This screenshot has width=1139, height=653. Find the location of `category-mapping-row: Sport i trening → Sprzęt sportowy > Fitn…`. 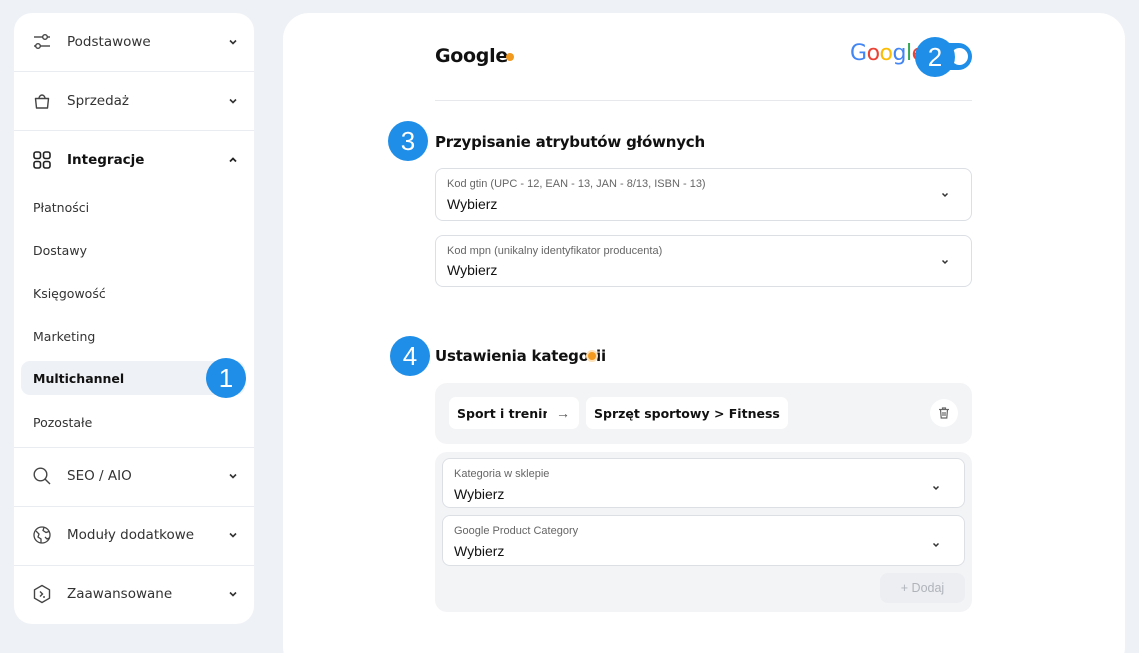

category-mapping-row: Sport i trening → Sprzęt sportowy > Fitn… is located at coordinates (703, 413).